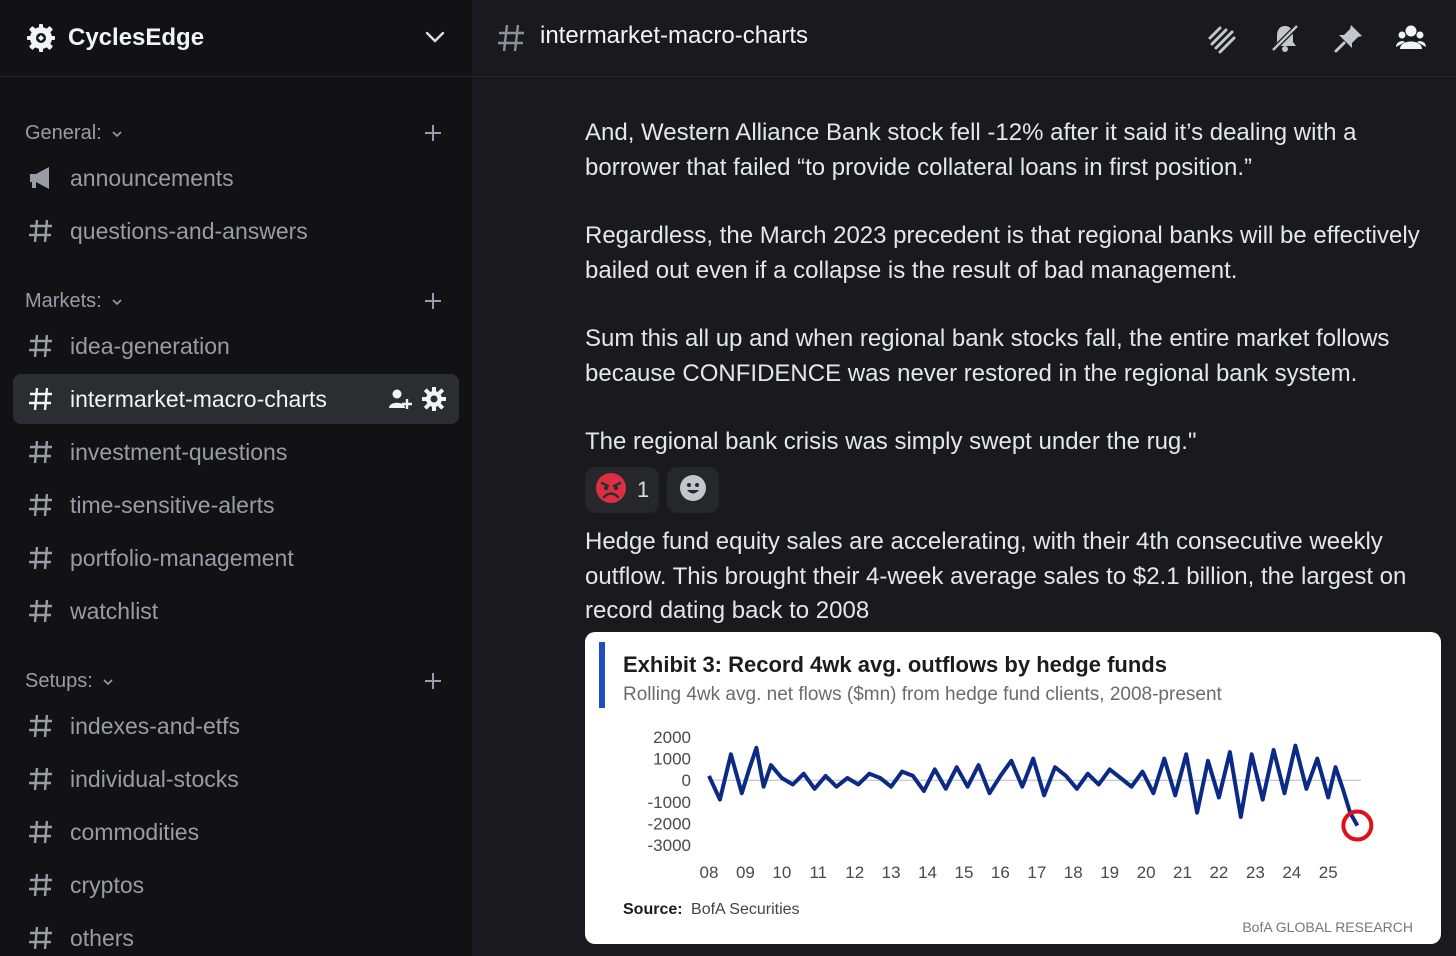 Image resolution: width=1456 pixels, height=956 pixels. I want to click on channel-label: others, so click(102, 937).